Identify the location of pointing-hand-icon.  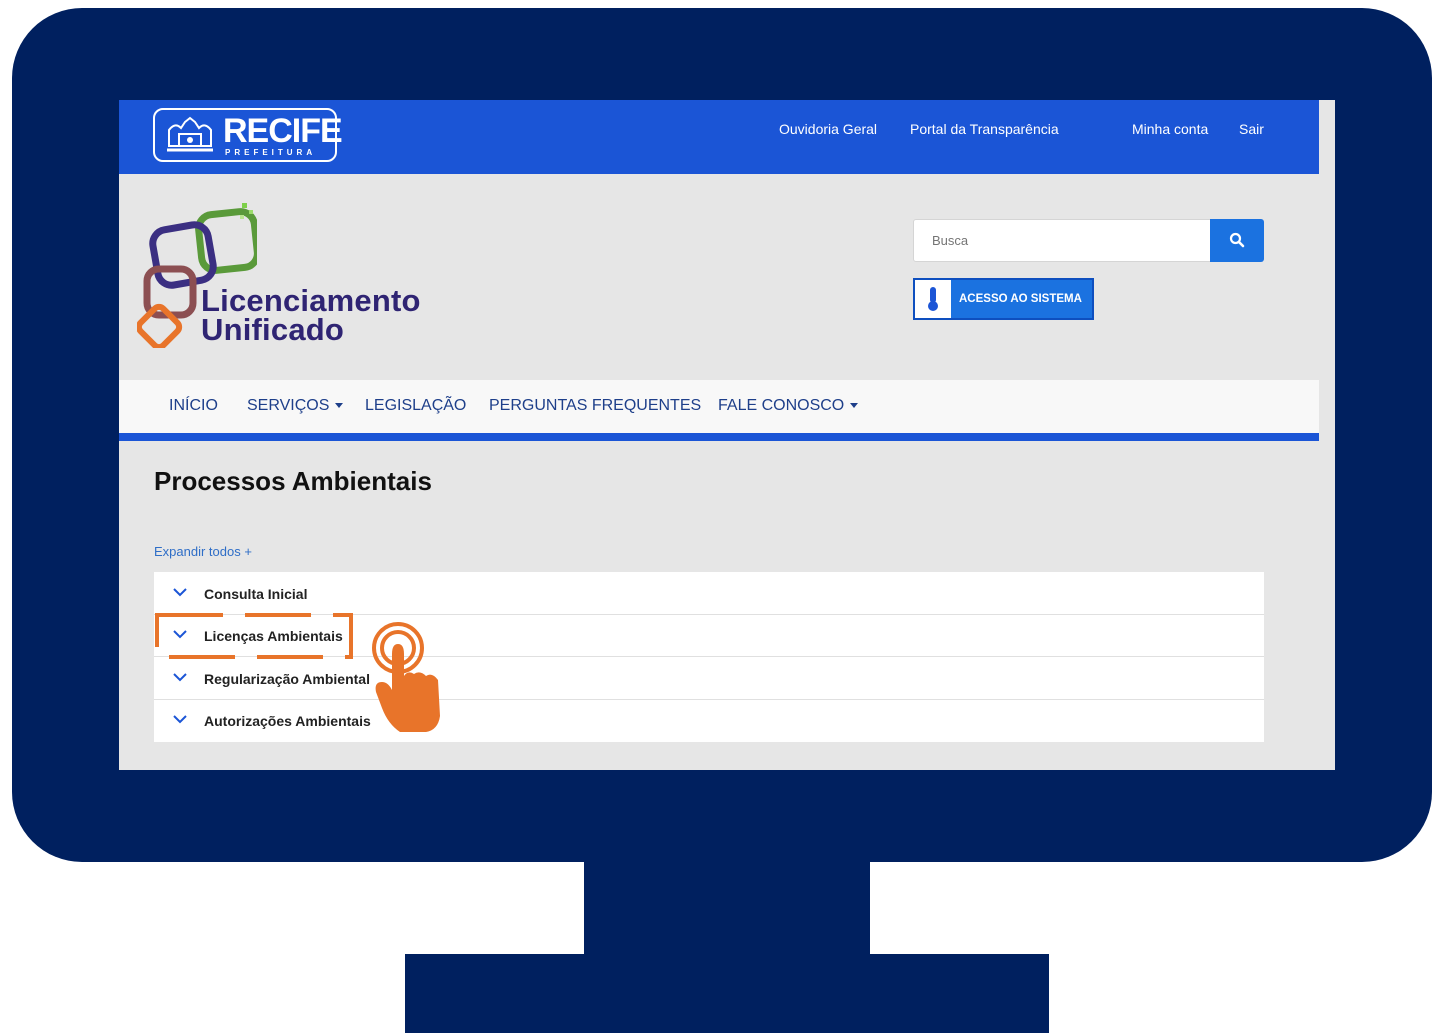
(406, 677).